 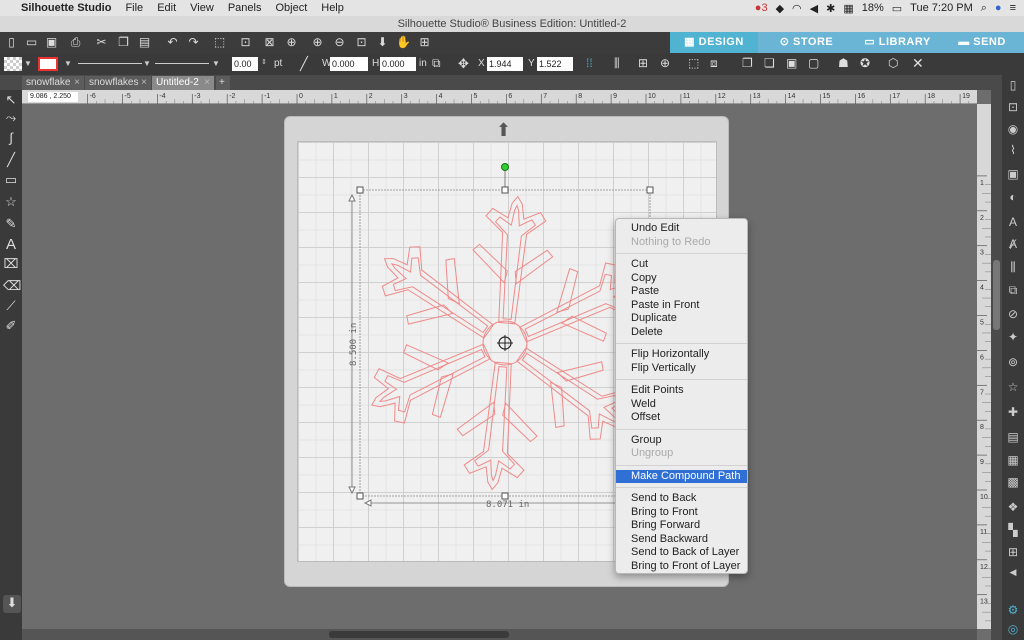 I want to click on line-join-dropdown-icon: ▼, so click(x=216, y=63).